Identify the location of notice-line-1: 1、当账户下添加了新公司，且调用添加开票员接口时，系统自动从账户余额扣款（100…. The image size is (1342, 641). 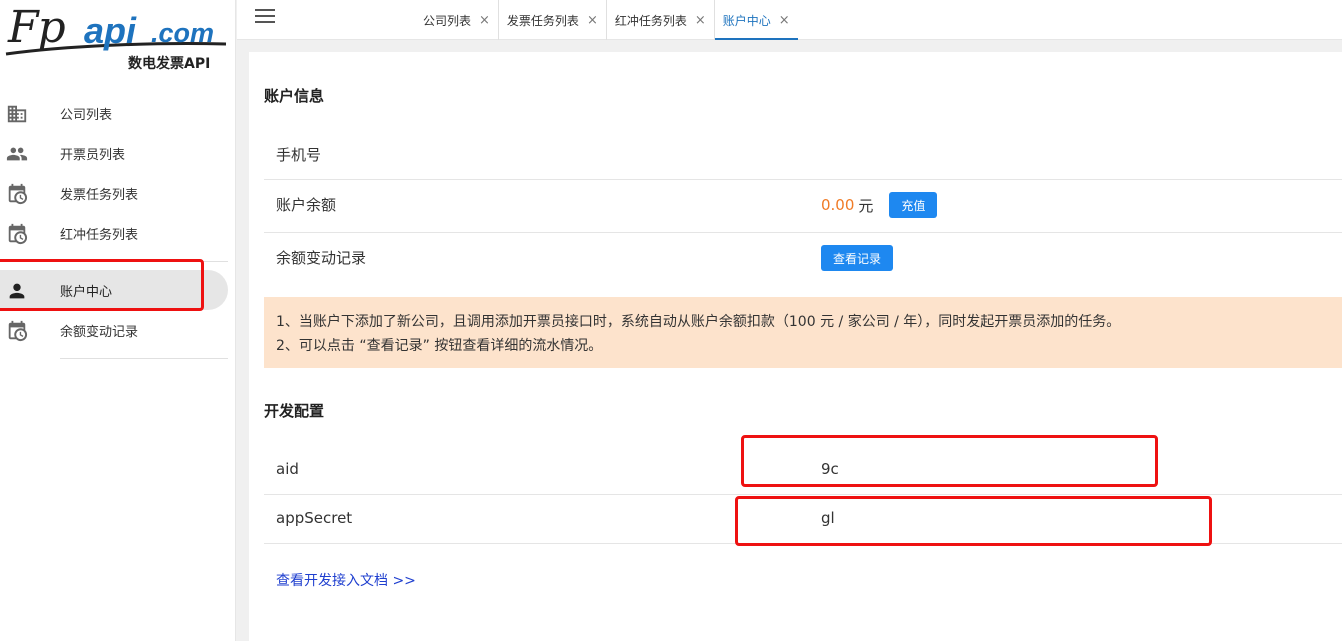
(698, 322).